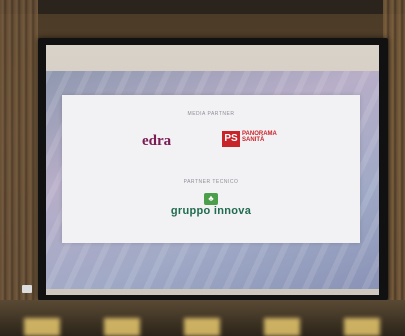  I want to click on edra-logo: edra, so click(156, 141).